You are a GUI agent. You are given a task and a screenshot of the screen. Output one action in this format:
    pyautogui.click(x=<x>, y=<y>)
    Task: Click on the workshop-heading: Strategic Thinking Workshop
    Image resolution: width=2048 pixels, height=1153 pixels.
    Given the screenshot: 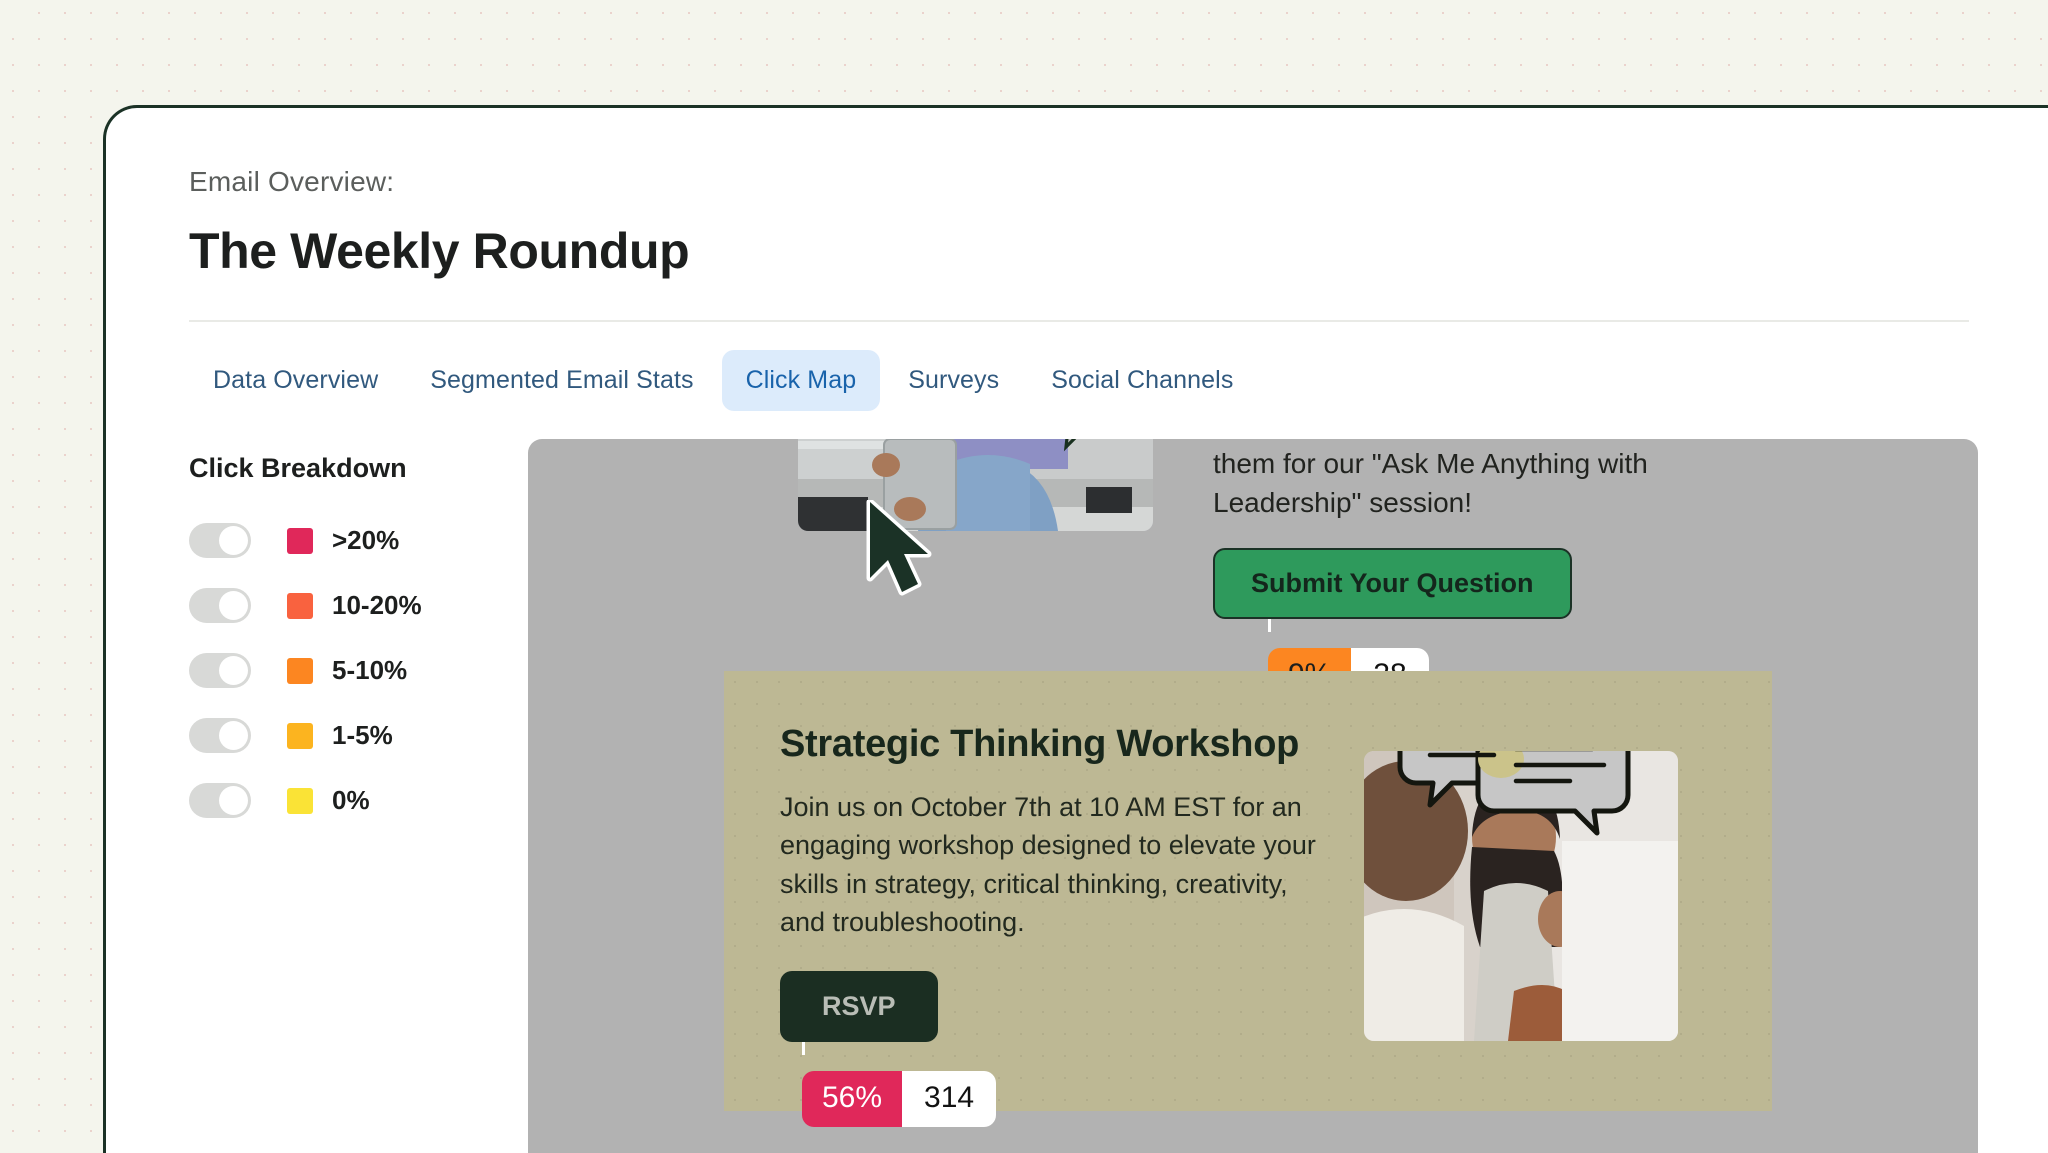 What is the action you would take?
    pyautogui.click(x=1040, y=744)
    